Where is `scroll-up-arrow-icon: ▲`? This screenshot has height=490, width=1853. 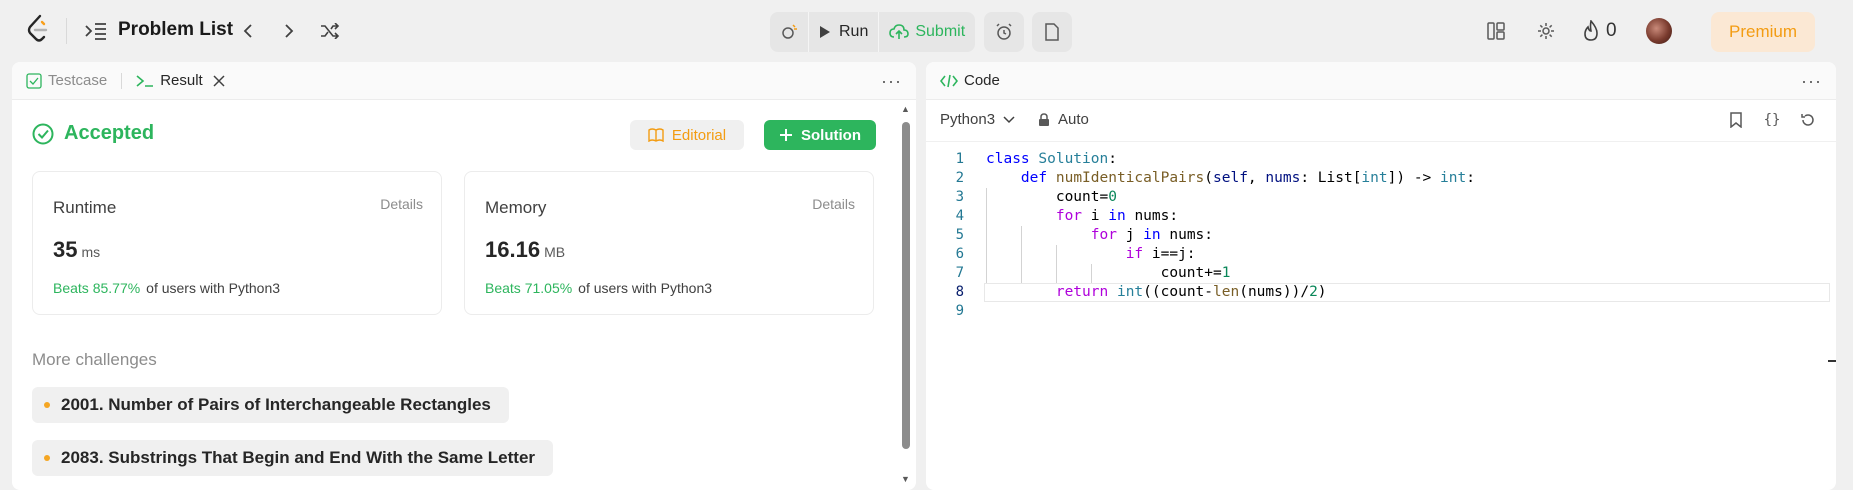
scroll-up-arrow-icon: ▲ is located at coordinates (905, 109).